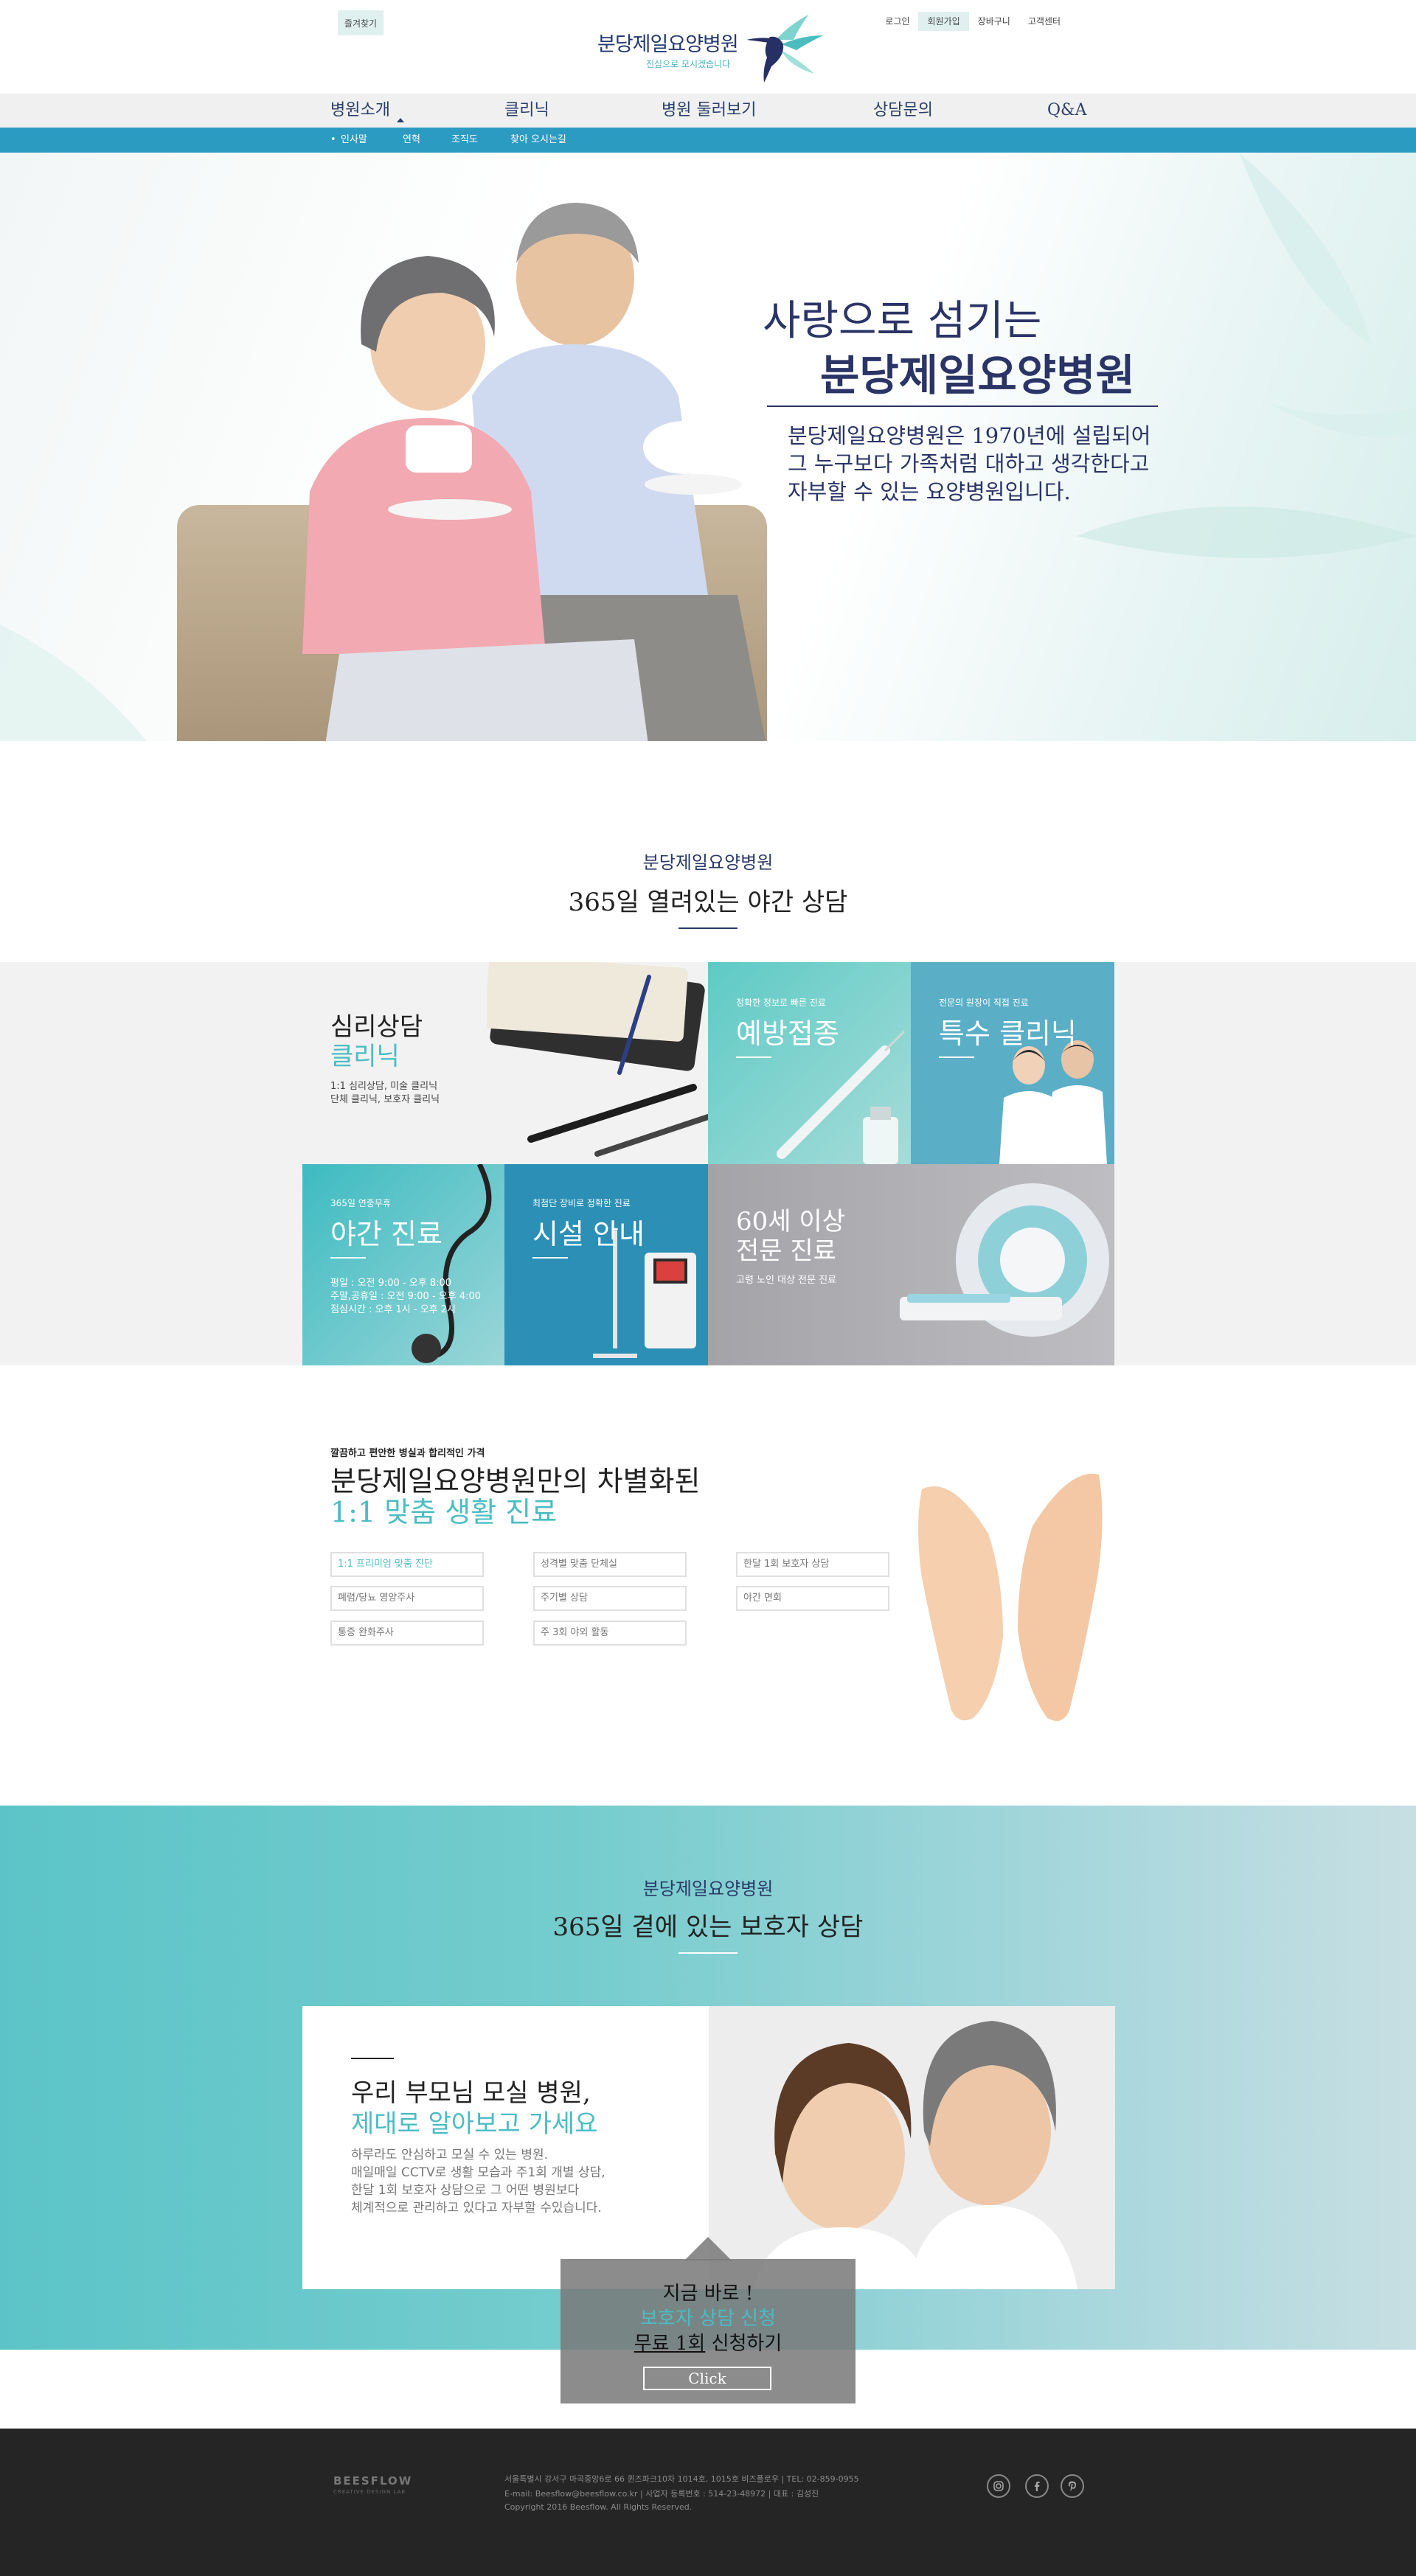 The width and height of the screenshot is (1416, 2576). What do you see at coordinates (373, 2481) in the screenshot?
I see `footer-brand: BEESFLOW` at bounding box center [373, 2481].